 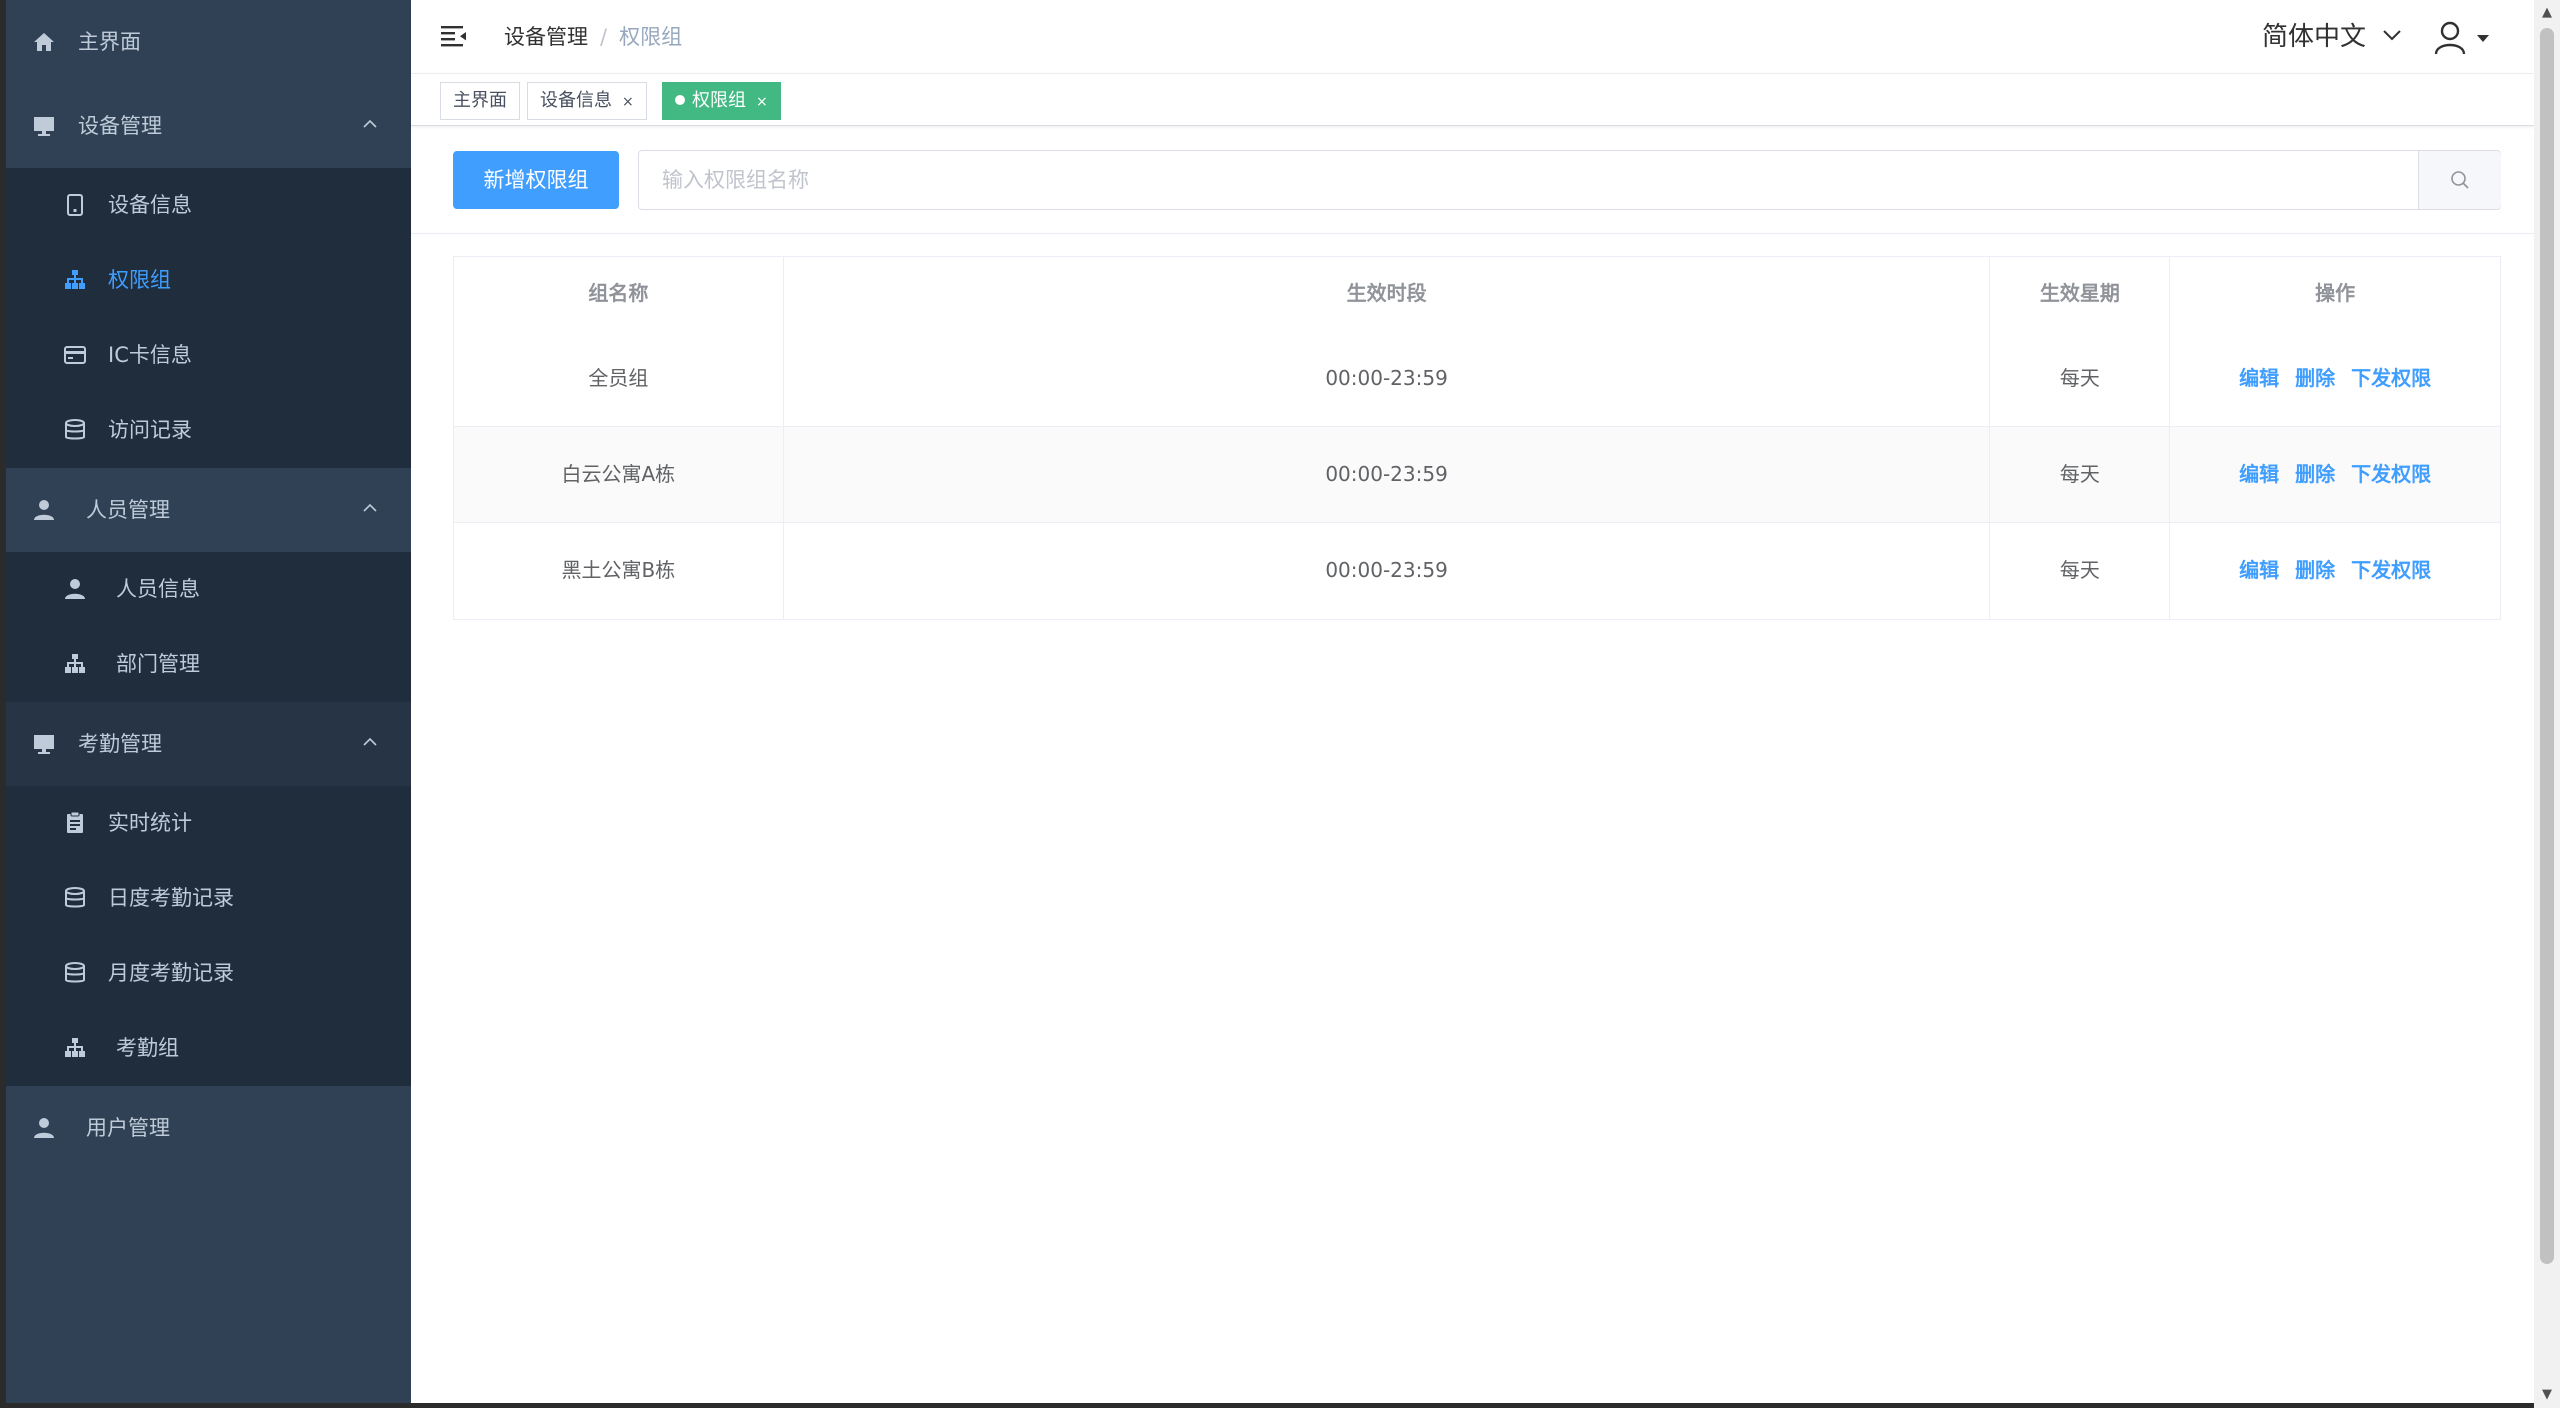 What do you see at coordinates (2450, 38) in the screenshot?
I see `user-avatar-icon` at bounding box center [2450, 38].